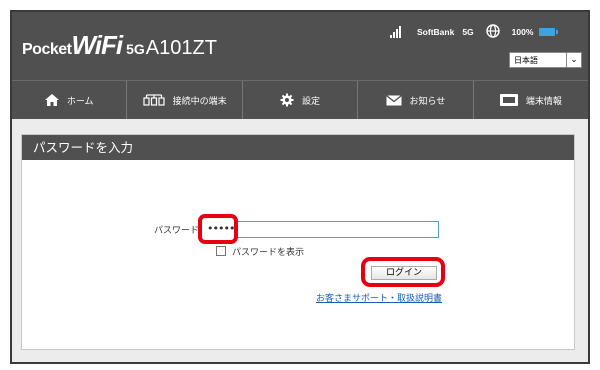  What do you see at coordinates (177, 231) in the screenshot?
I see `password-label: パスワード` at bounding box center [177, 231].